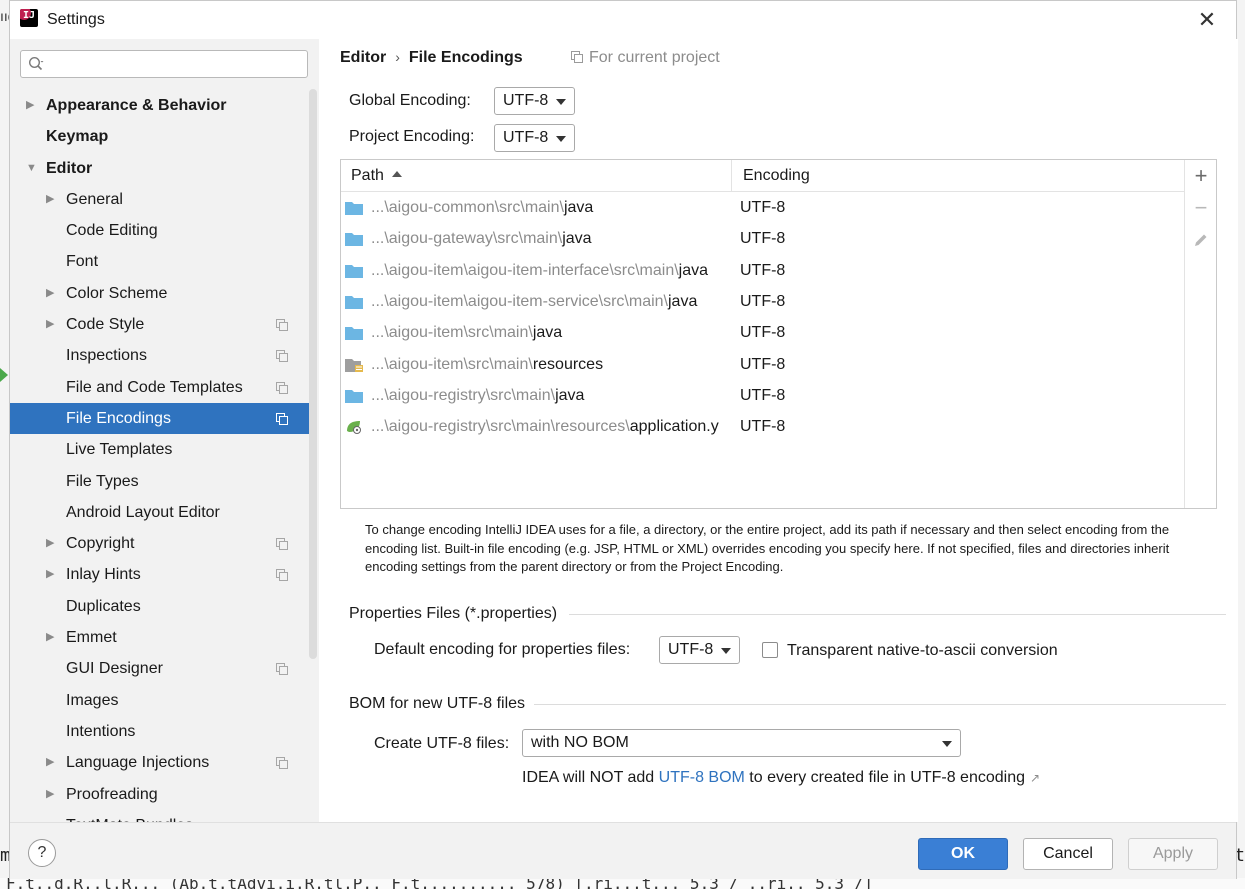 This screenshot has width=1245, height=889. Describe the element at coordinates (160, 668) in the screenshot. I see `sidebar-item-gui-designer: GUI Designer` at that location.